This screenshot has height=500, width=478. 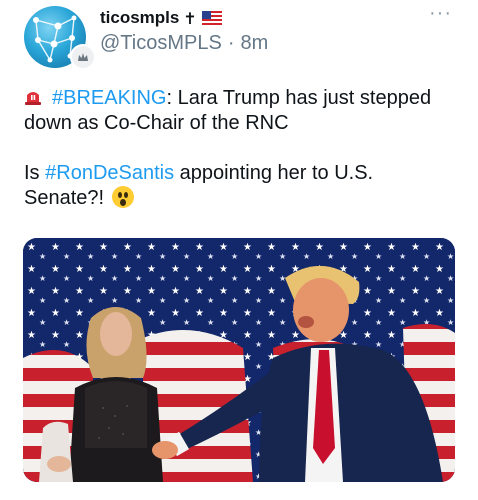 I want to click on surprised-face-icon, so click(x=122, y=197).